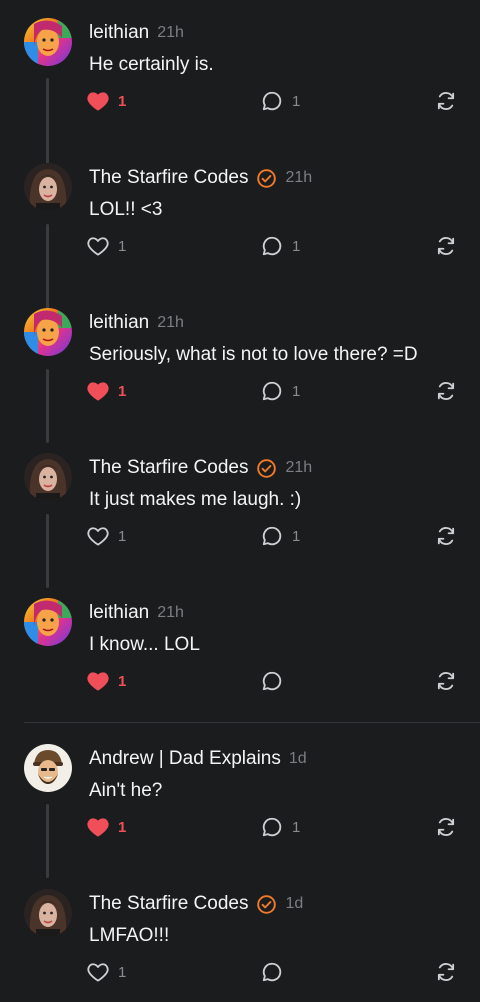 The width and height of the screenshot is (480, 1002). I want to click on post-header: Andrew | Dad Explains 1d, so click(198, 759).